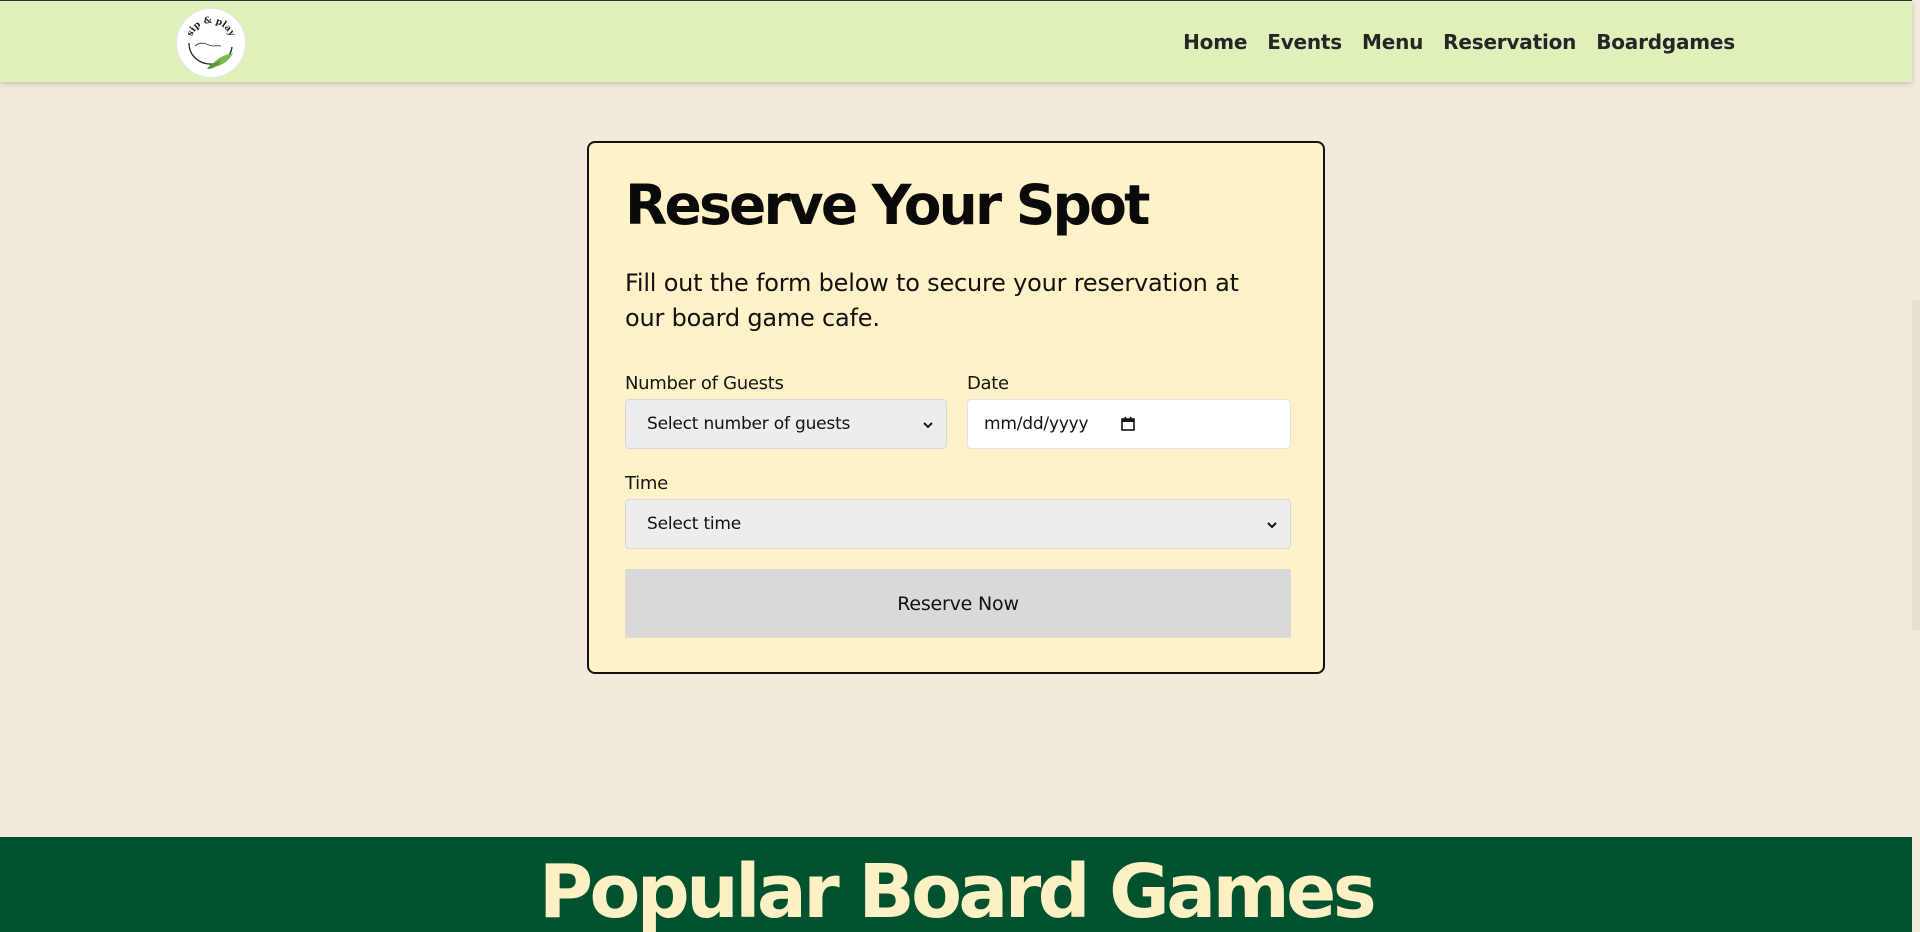  Describe the element at coordinates (958, 524) in the screenshot. I see `time-select: Select time` at that location.